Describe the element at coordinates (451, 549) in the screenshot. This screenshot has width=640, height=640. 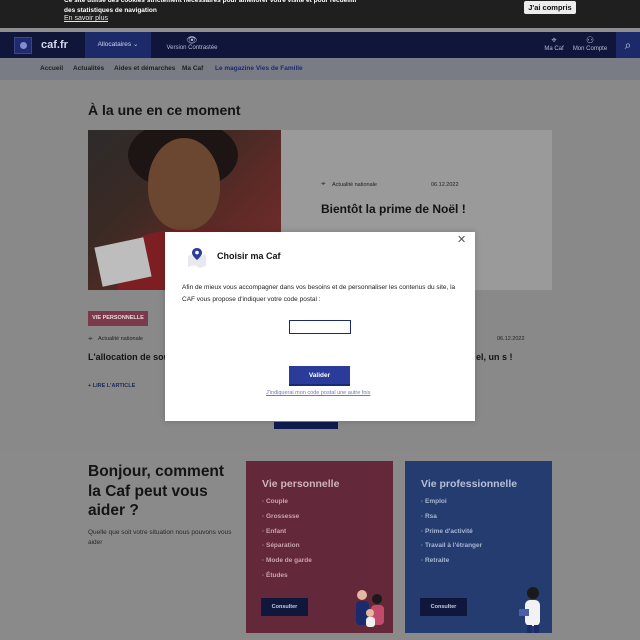
I see `card-link: · Travail à l'étranger` at that location.